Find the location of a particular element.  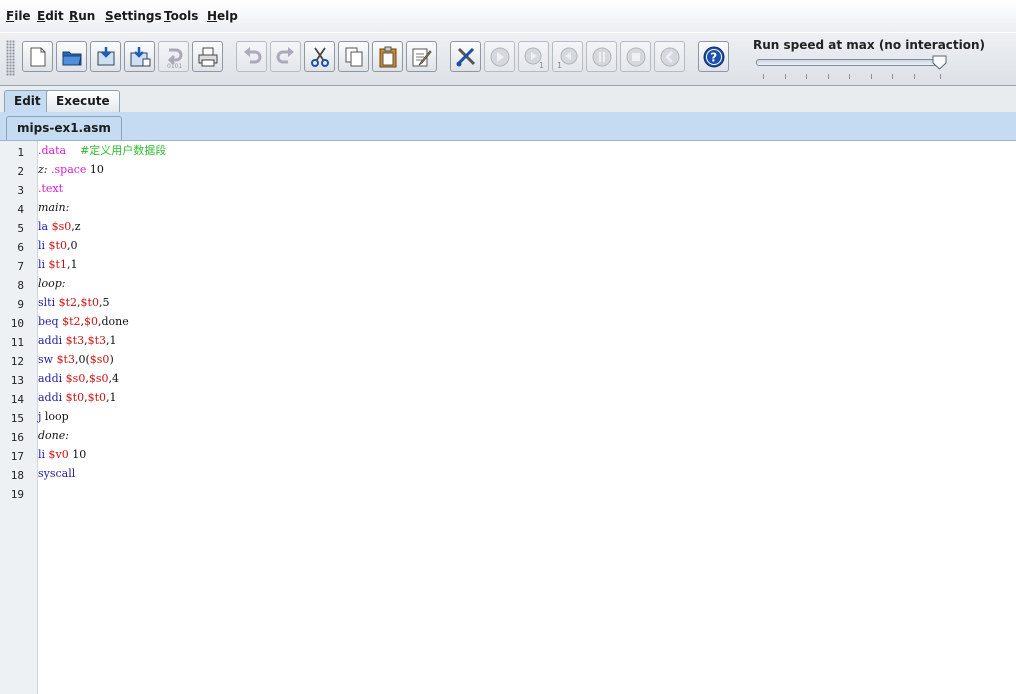

help-button: ? is located at coordinates (713, 56).